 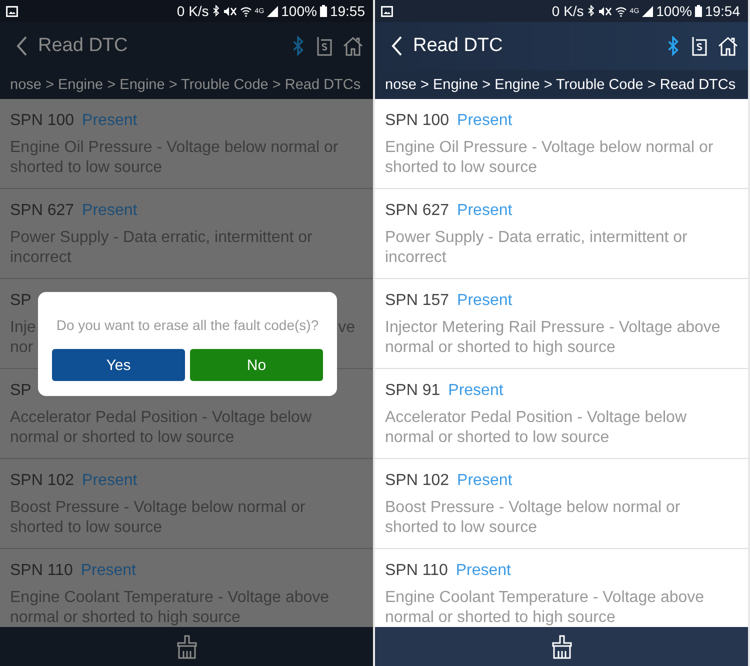 What do you see at coordinates (722, 11) in the screenshot?
I see `clock: 19:54` at bounding box center [722, 11].